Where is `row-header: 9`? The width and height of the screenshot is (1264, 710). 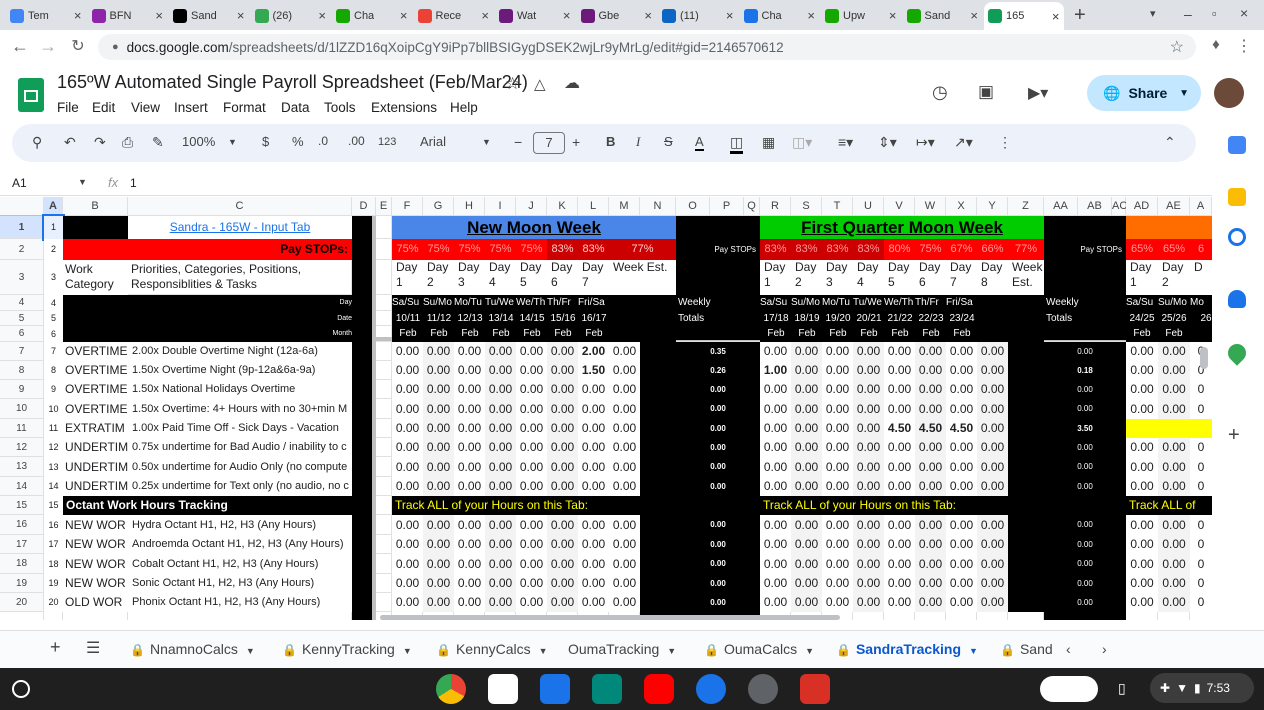 row-header: 9 is located at coordinates (22, 389).